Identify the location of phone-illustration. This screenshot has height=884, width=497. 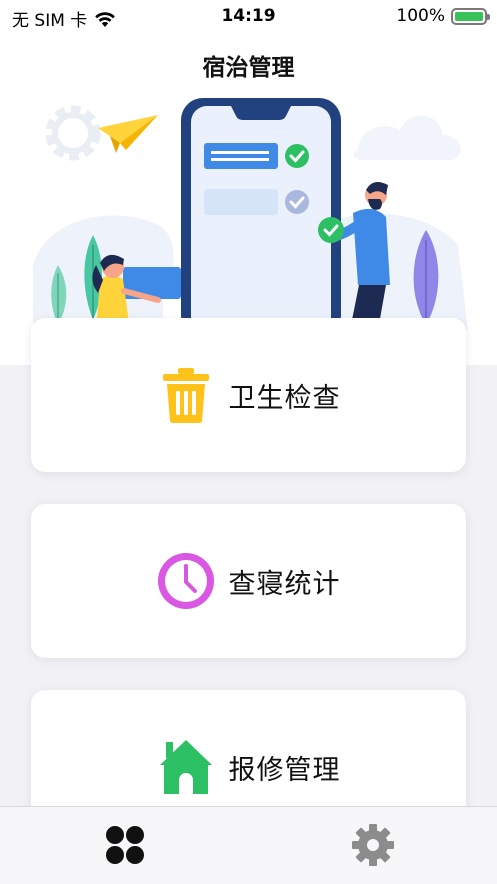
(261, 214).